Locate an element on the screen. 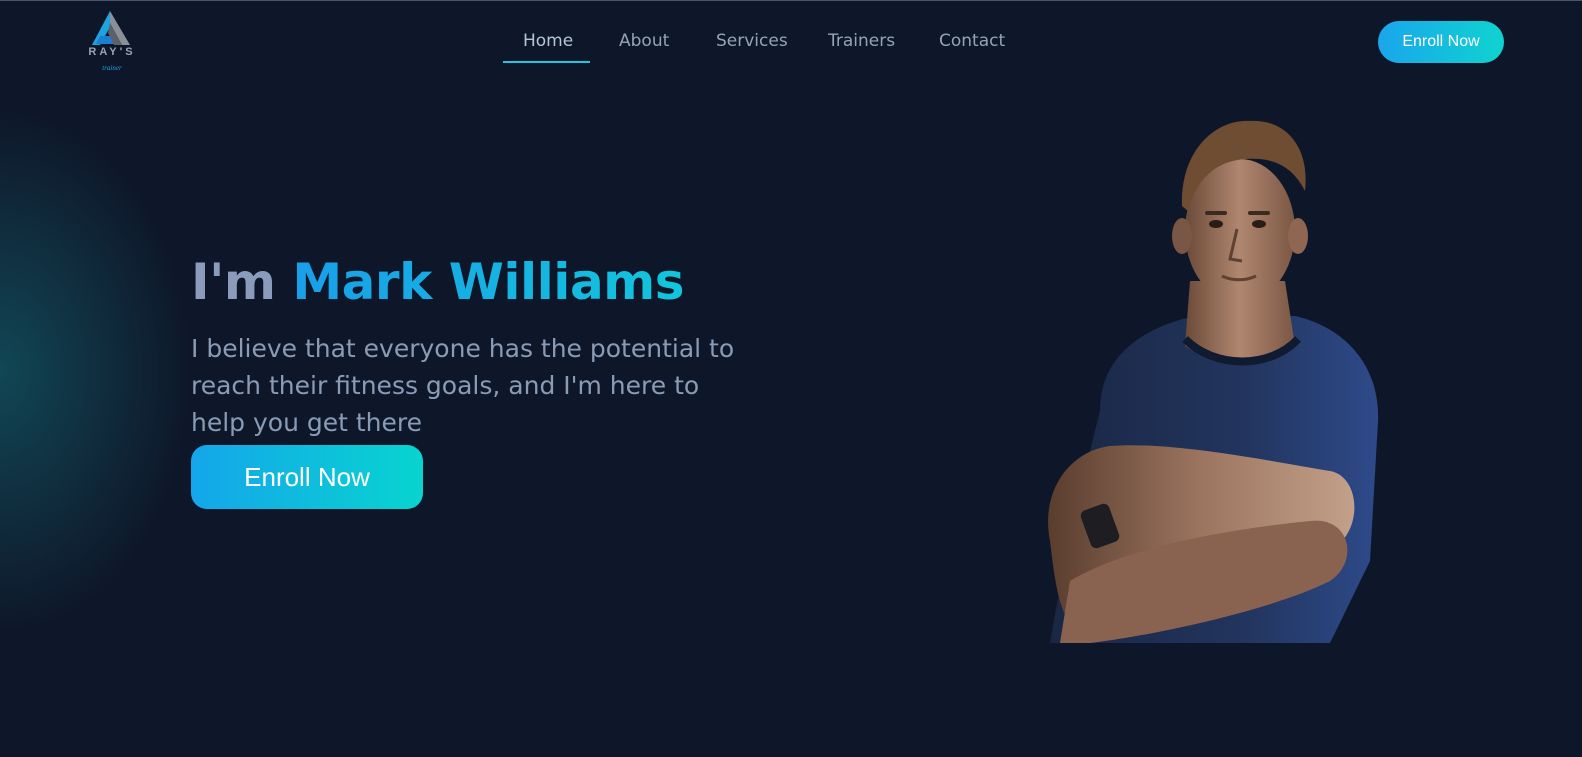 The height and width of the screenshot is (757, 1582). logo-text: RAY'S is located at coordinates (112, 52).